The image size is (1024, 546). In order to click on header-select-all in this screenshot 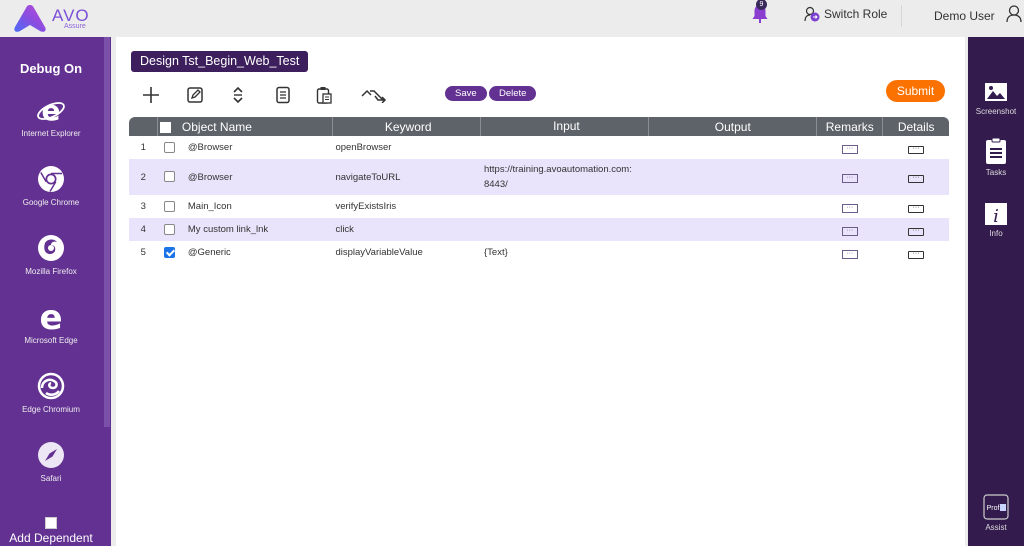, I will do `click(169, 126)`.